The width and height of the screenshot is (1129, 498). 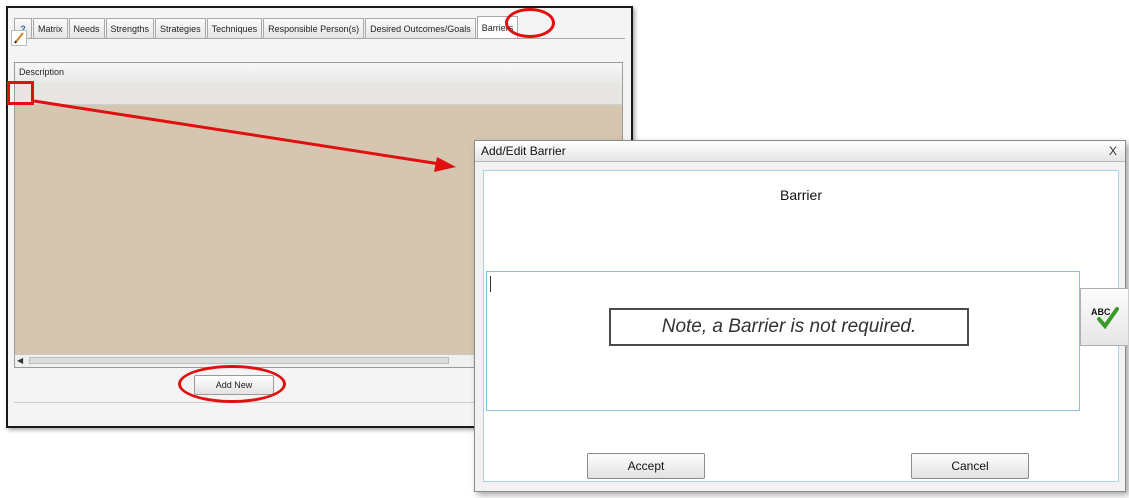 What do you see at coordinates (523, 151) in the screenshot?
I see `dialog-title: Add/Edit Barrier` at bounding box center [523, 151].